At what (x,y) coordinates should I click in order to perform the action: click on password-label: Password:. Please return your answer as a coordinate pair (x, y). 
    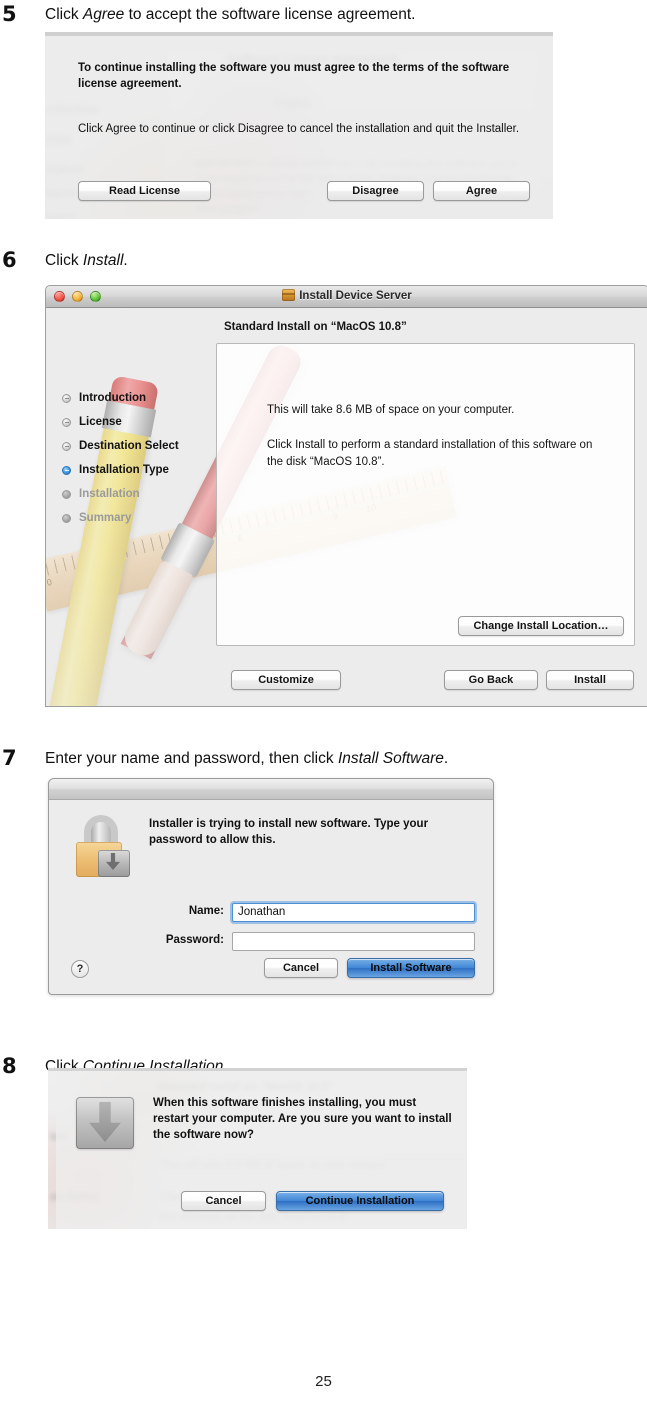
    Looking at the image, I should click on (194, 940).